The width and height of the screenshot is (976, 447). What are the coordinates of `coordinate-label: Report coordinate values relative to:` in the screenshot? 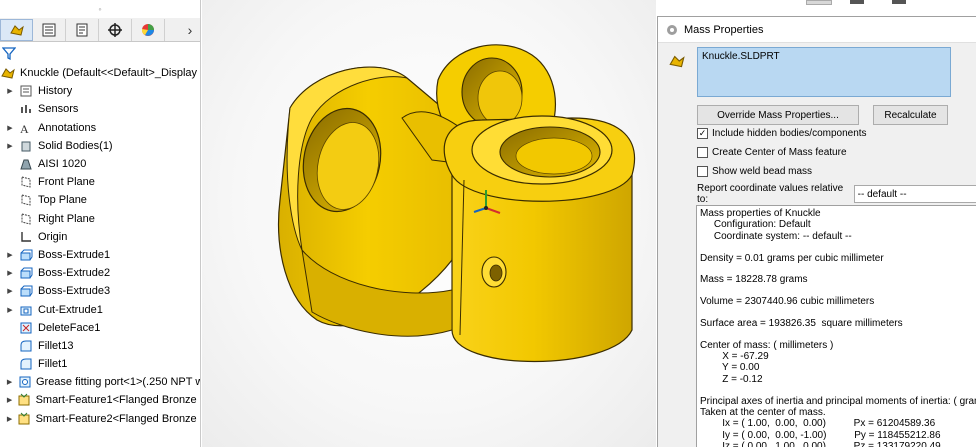 It's located at (770, 194).